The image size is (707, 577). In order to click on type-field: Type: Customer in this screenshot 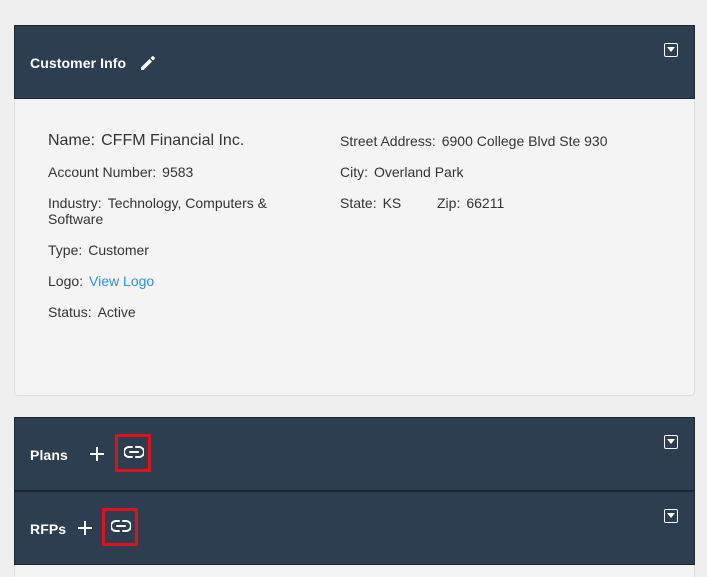, I will do `click(98, 250)`.